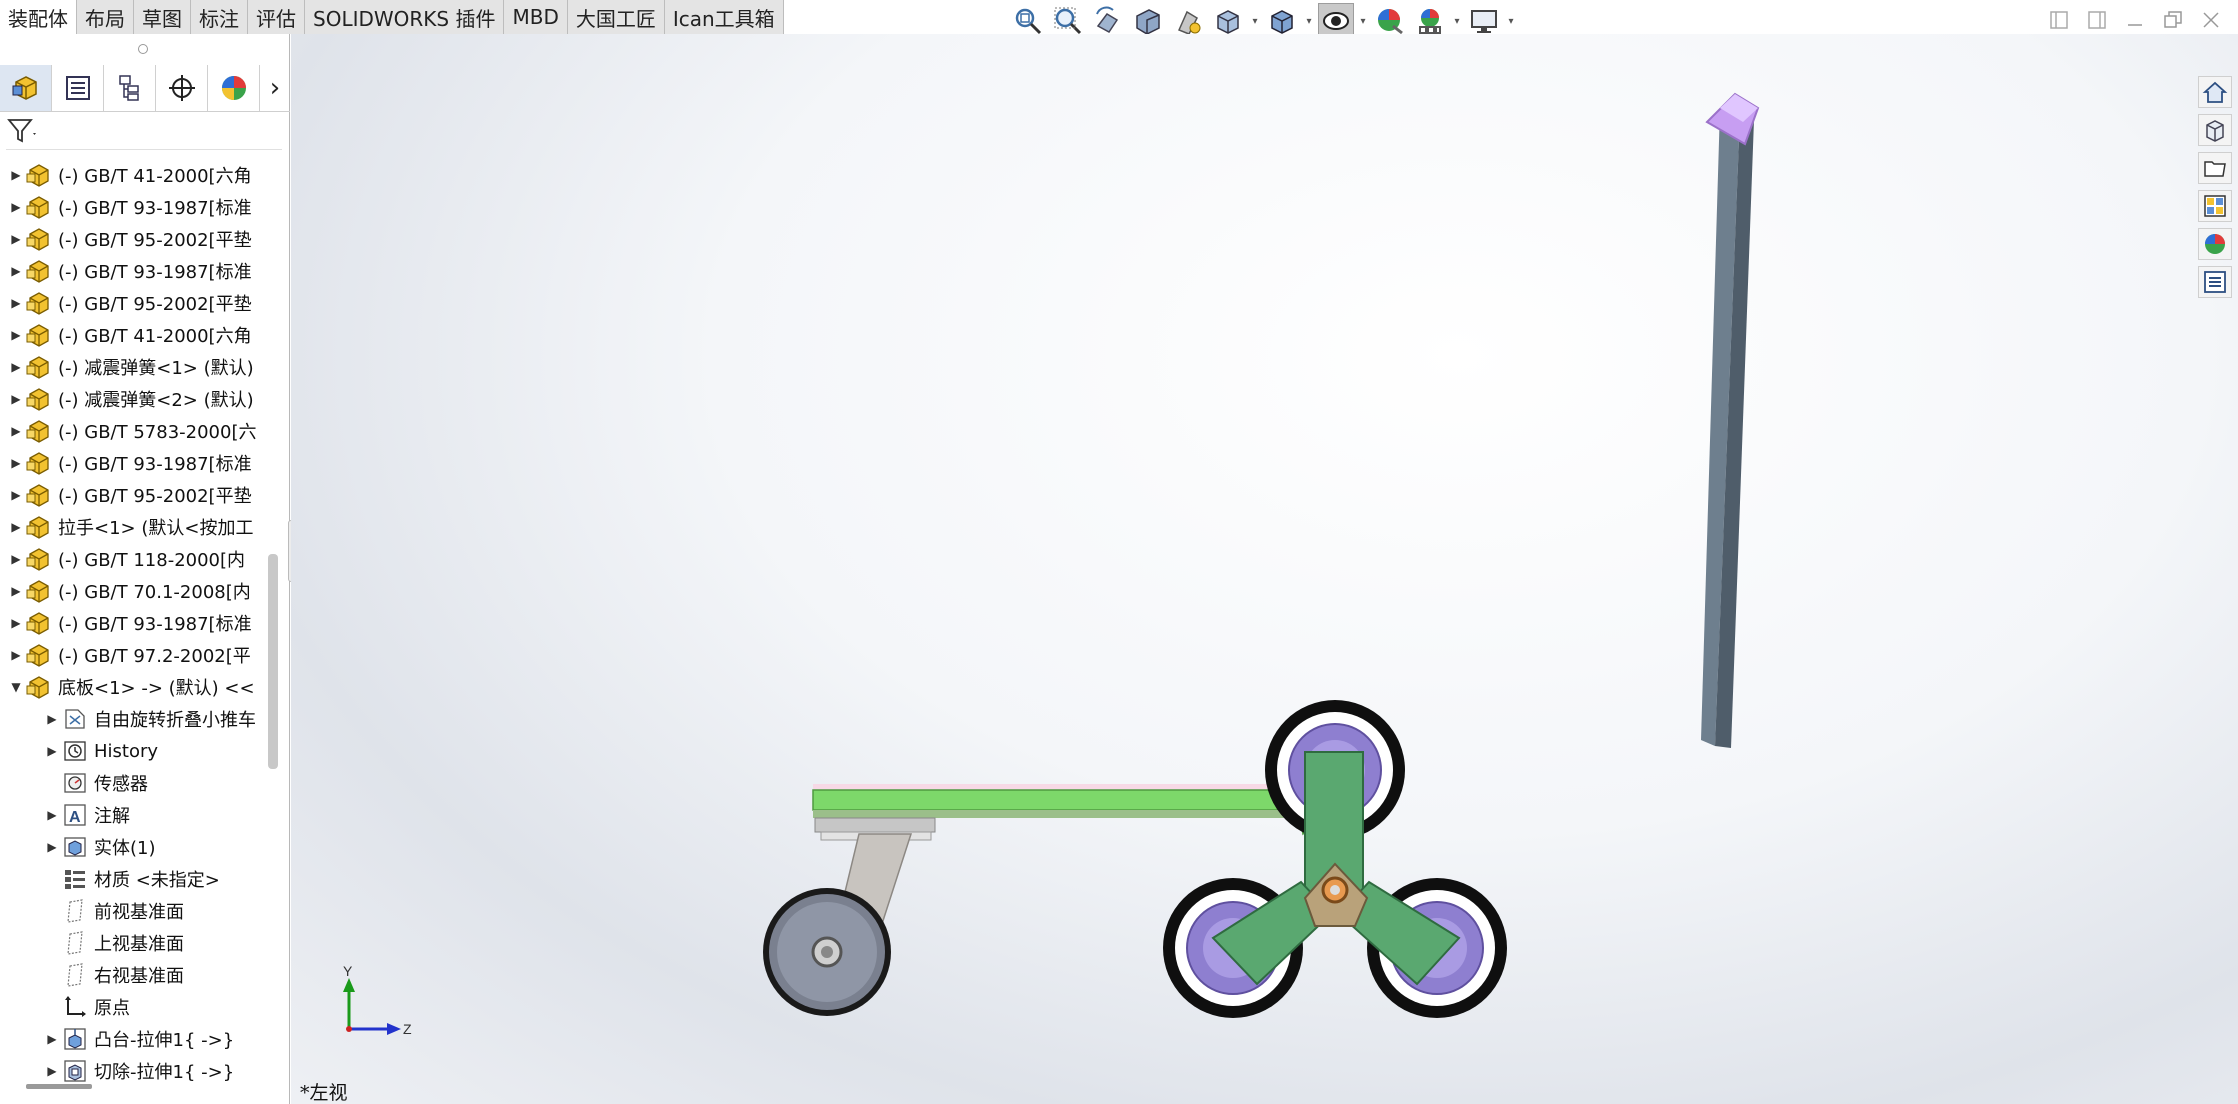  Describe the element at coordinates (324, 1093) in the screenshot. I see `view-orientation-label: *左视` at that location.